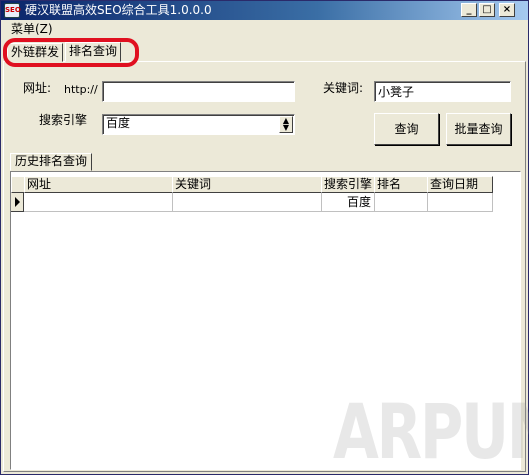  I want to click on query-button: 查询, so click(406, 129).